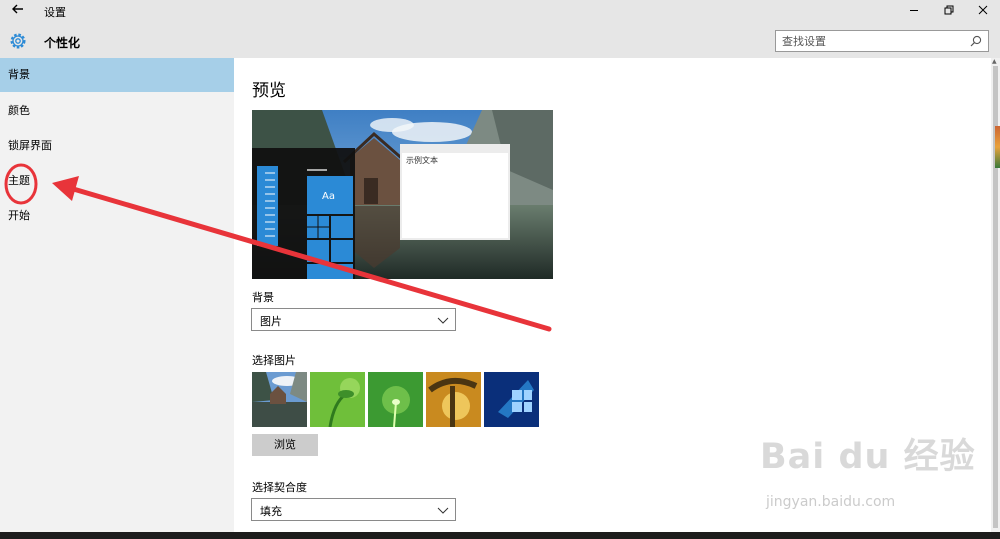 Image resolution: width=1000 pixels, height=539 pixels. I want to click on sidebar-item-start: 开始, so click(117, 216).